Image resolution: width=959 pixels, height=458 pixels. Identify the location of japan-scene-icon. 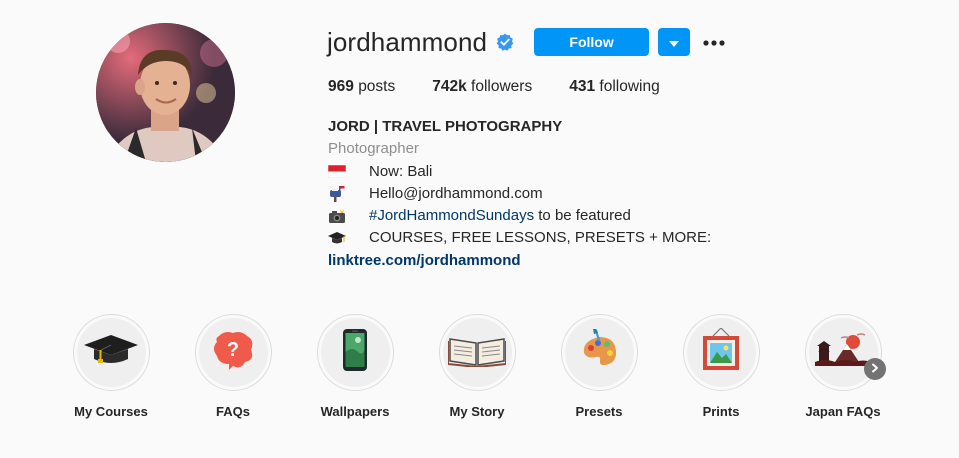
(843, 352).